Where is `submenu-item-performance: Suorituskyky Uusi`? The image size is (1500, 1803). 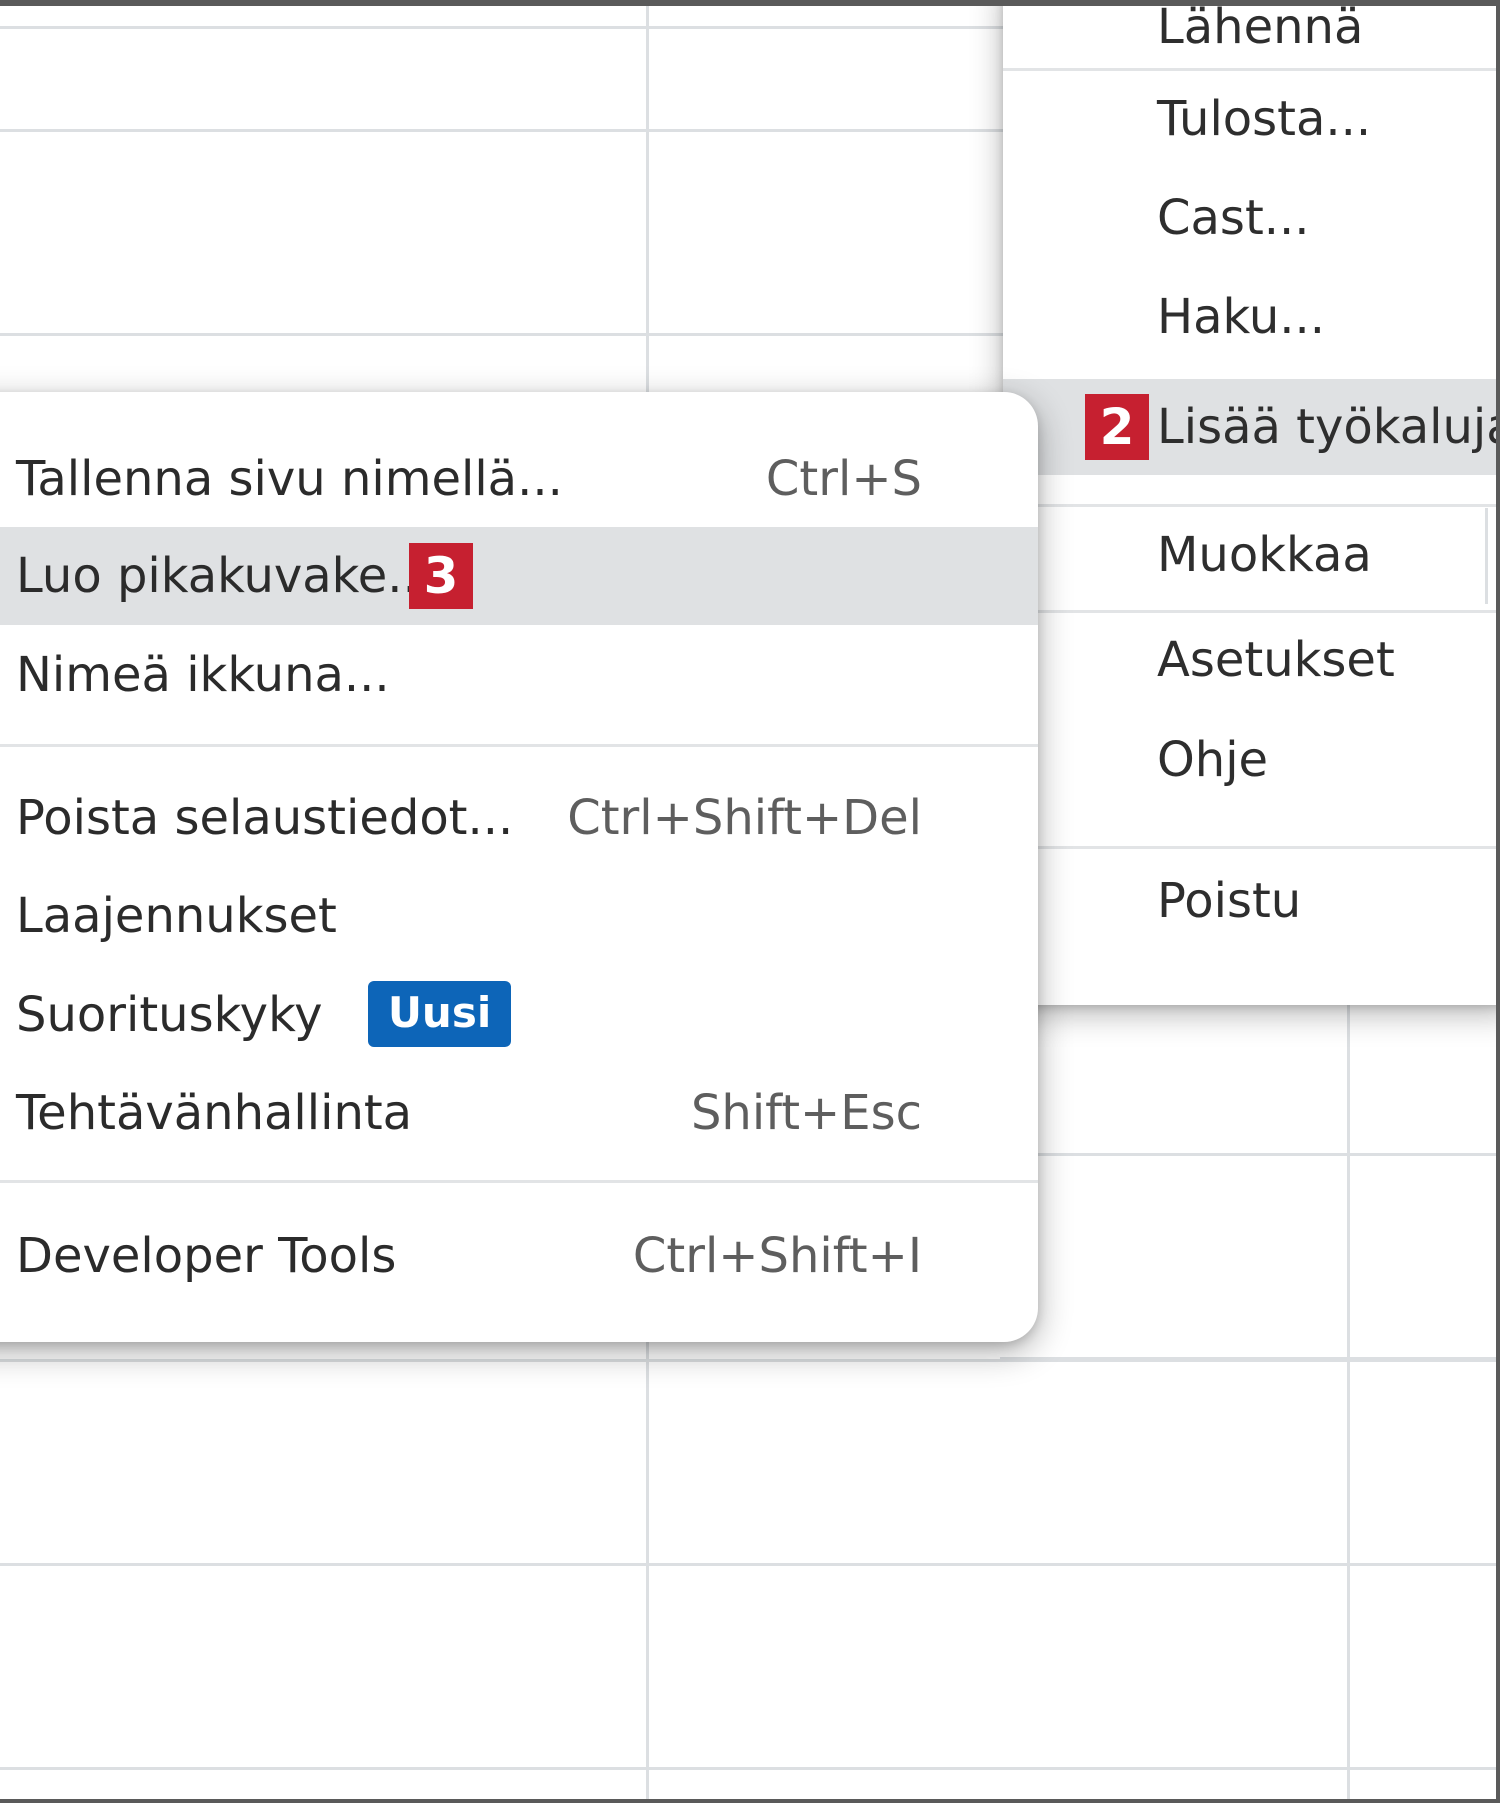
submenu-item-performance: Suorituskyky Uusi is located at coordinates (519, 1015).